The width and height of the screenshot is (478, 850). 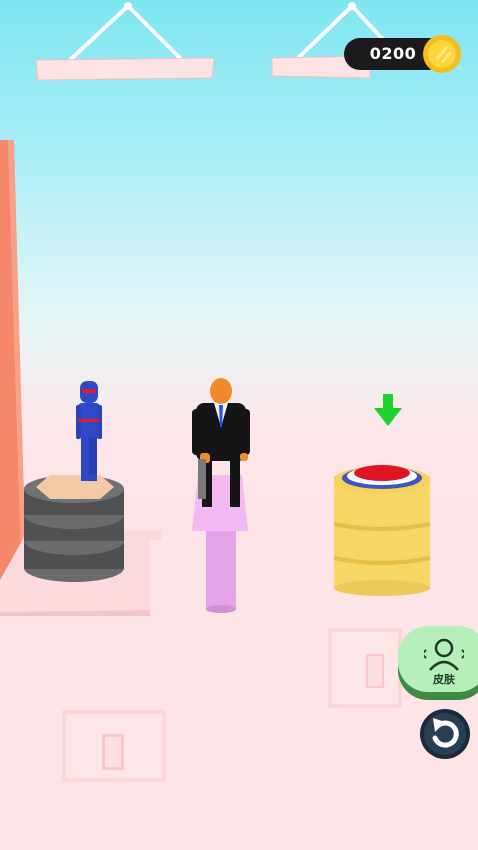 What do you see at coordinates (393, 53) in the screenshot?
I see `coin-count: 0200` at bounding box center [393, 53].